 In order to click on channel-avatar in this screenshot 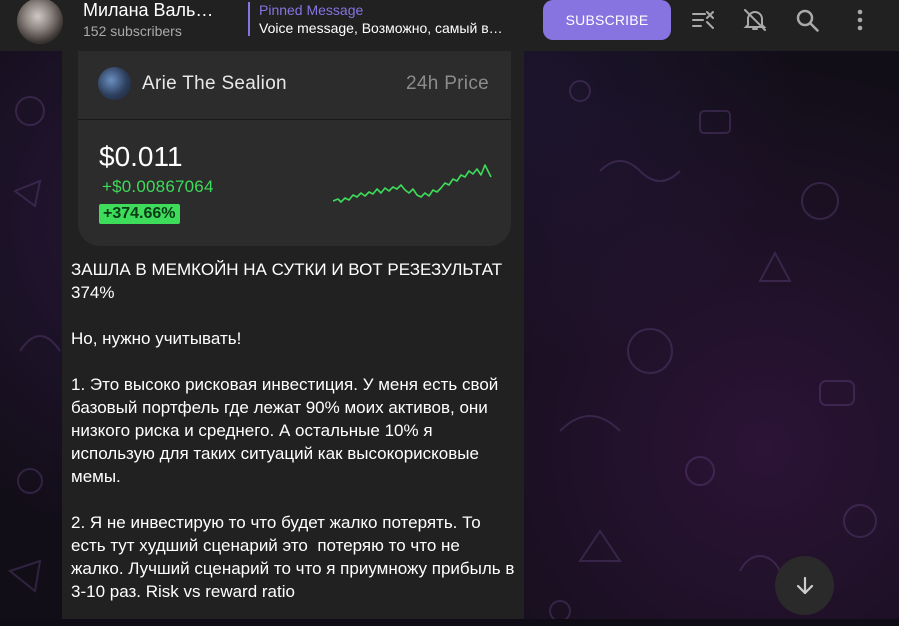, I will do `click(40, 22)`.